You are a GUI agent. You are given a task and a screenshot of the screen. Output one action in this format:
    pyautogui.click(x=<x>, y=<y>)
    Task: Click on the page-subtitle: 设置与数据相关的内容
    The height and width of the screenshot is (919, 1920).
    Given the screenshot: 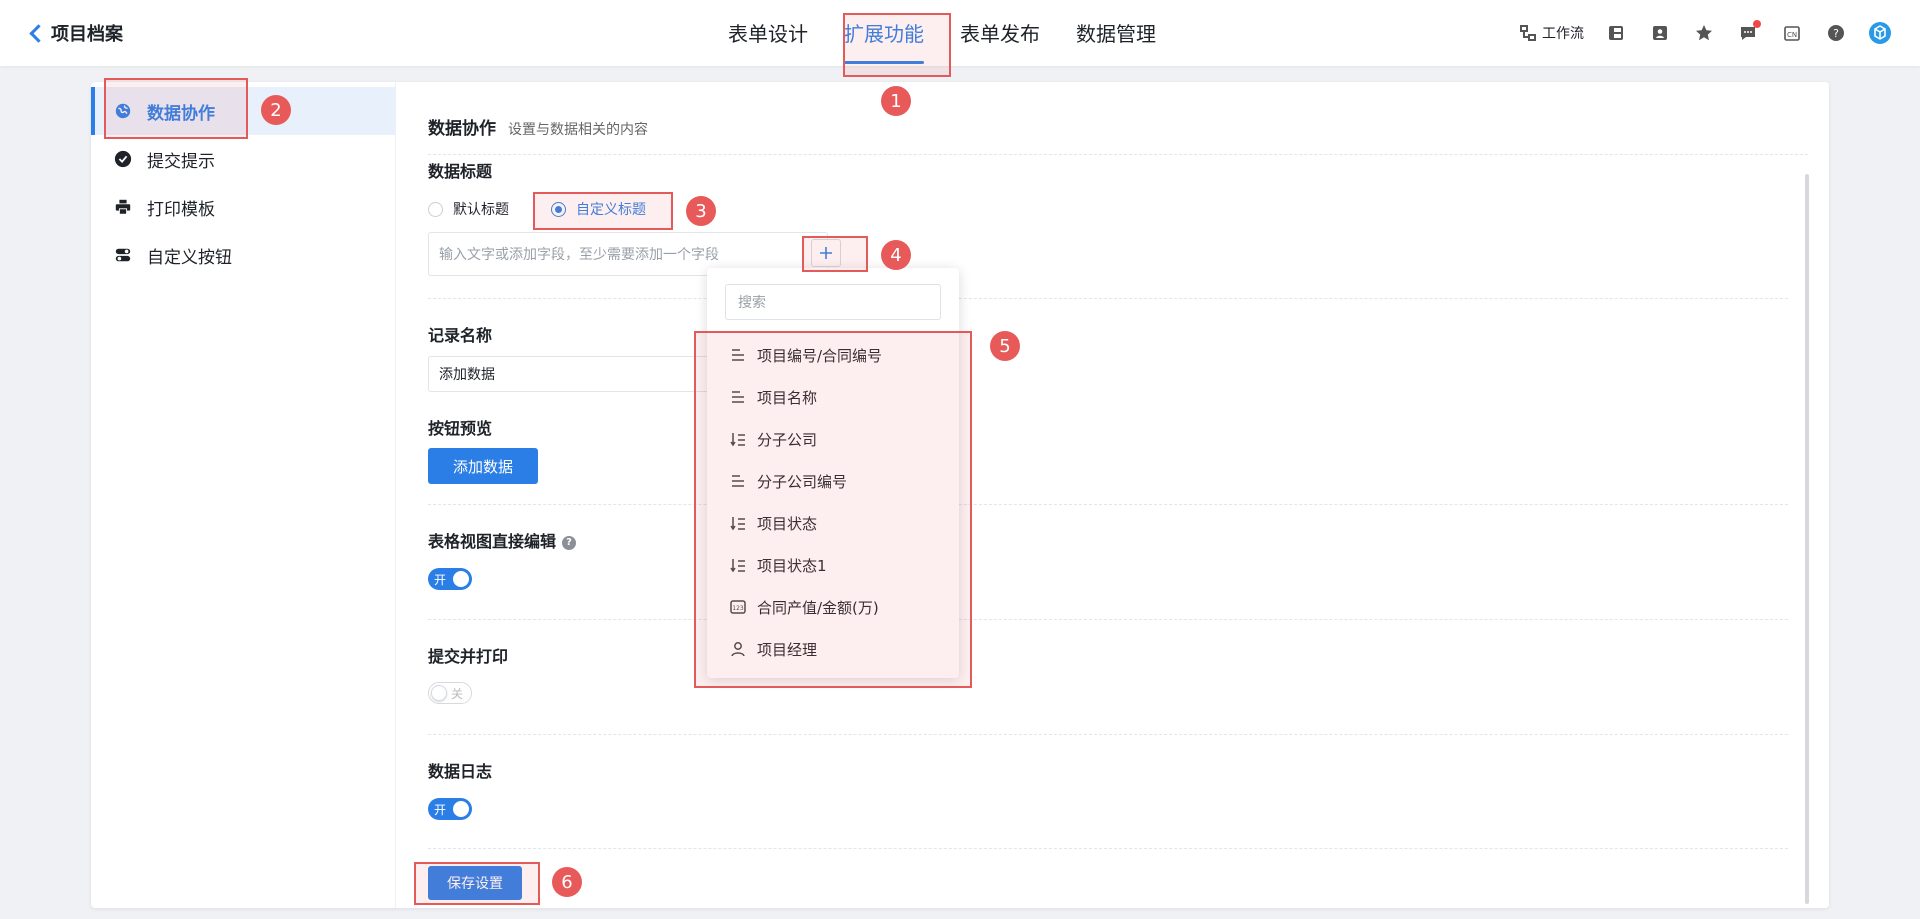 What is the action you would take?
    pyautogui.click(x=578, y=130)
    